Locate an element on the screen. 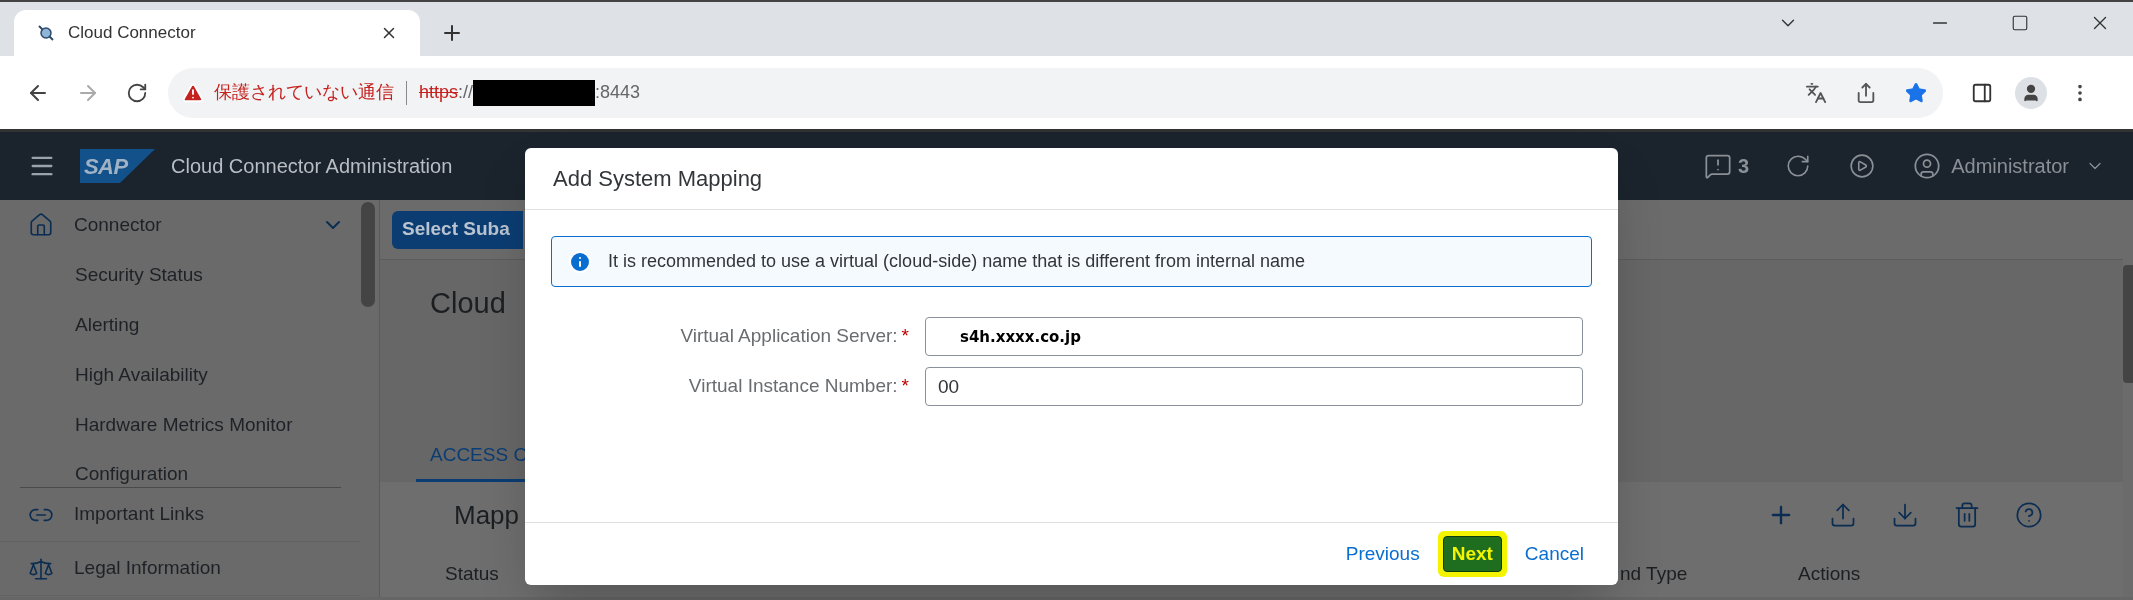 This screenshot has height=600, width=2133. play-icon is located at coordinates (1862, 166).